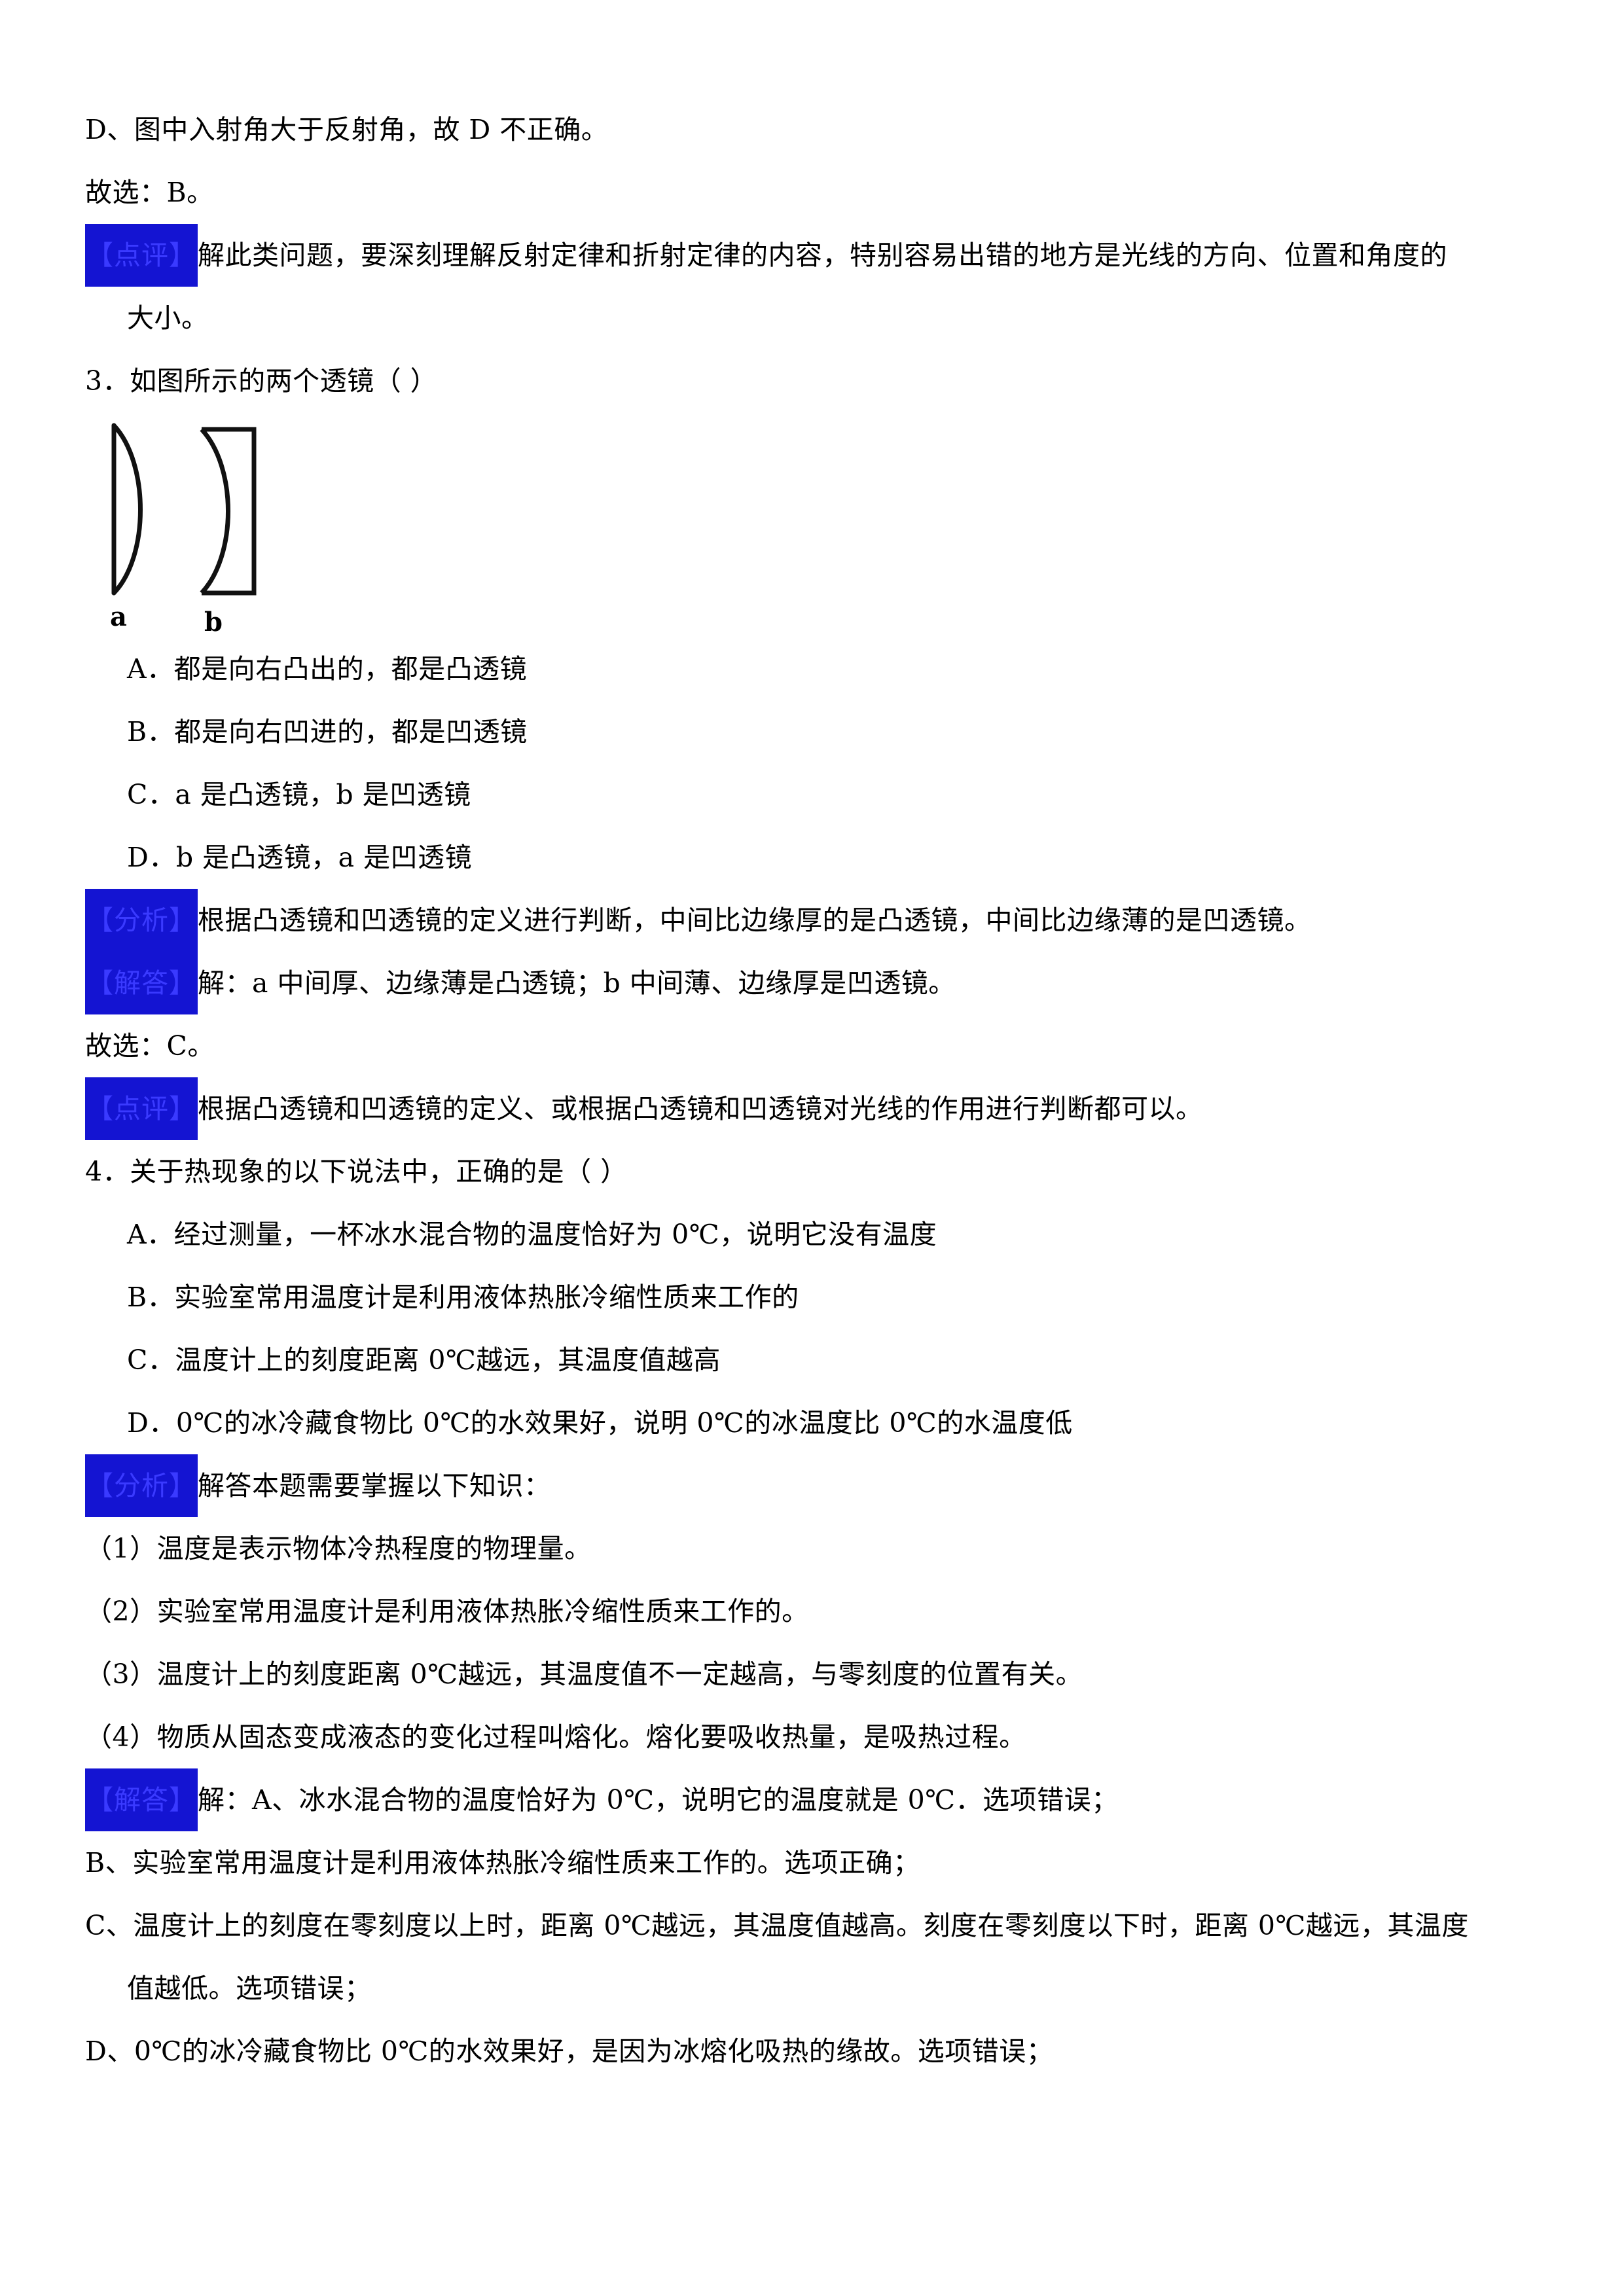  I want to click on q4-number: 4．, so click(108, 1171).